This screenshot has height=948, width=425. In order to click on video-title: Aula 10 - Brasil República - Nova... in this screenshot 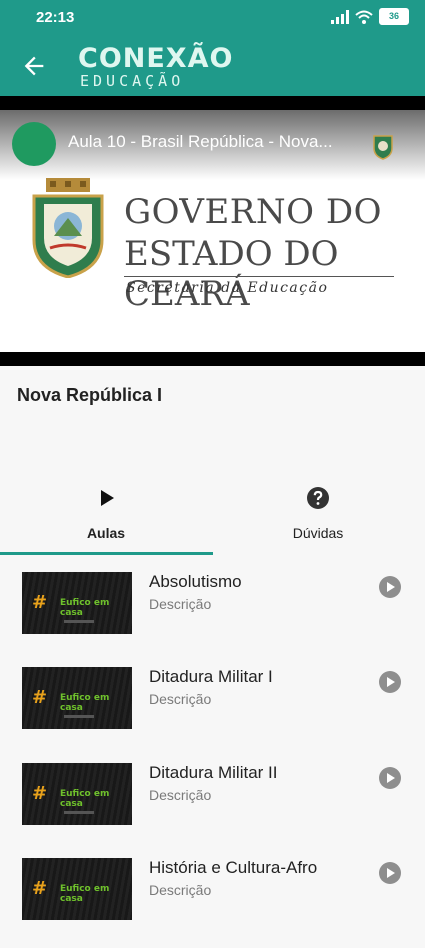, I will do `click(216, 142)`.